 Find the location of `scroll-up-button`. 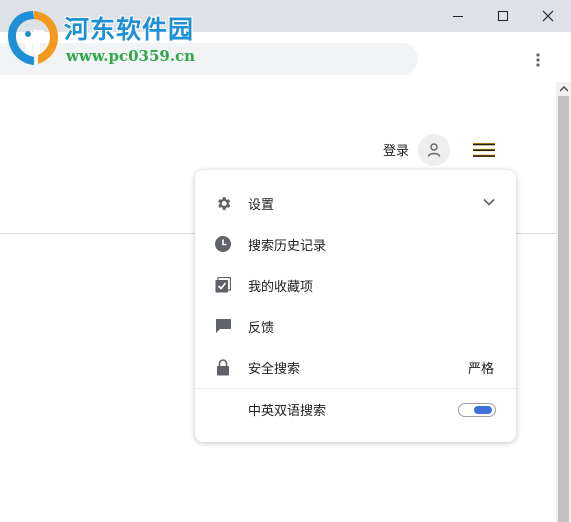

scroll-up-button is located at coordinates (563, 89).